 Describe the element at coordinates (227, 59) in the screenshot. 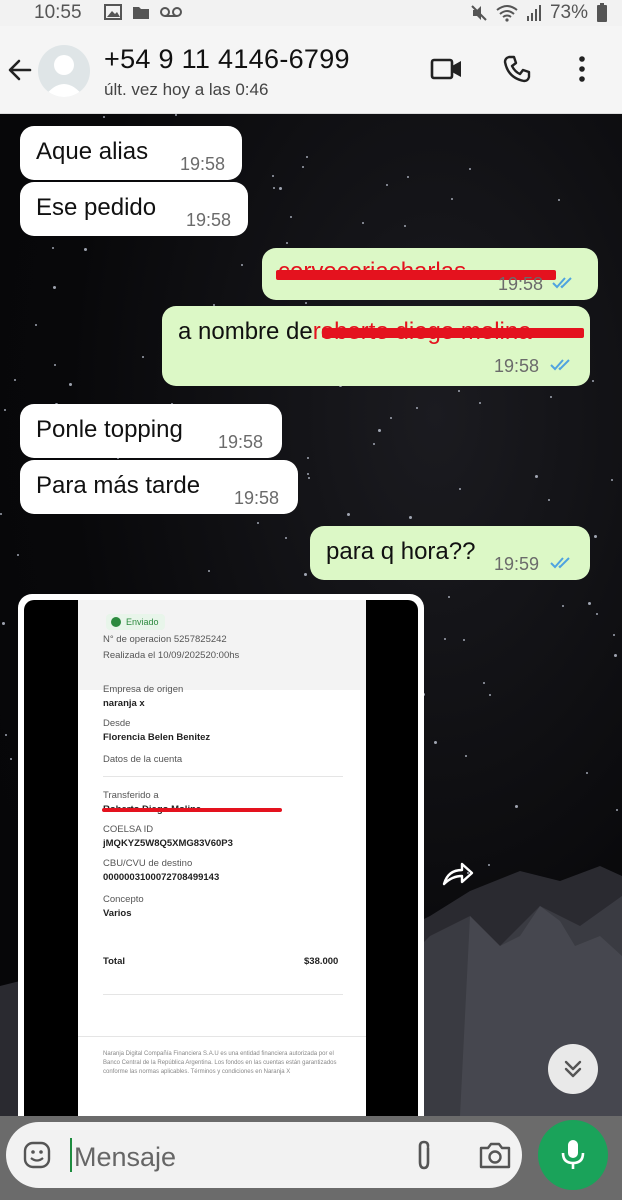

I see `contact-name: +54 9 11 4146-6799` at that location.